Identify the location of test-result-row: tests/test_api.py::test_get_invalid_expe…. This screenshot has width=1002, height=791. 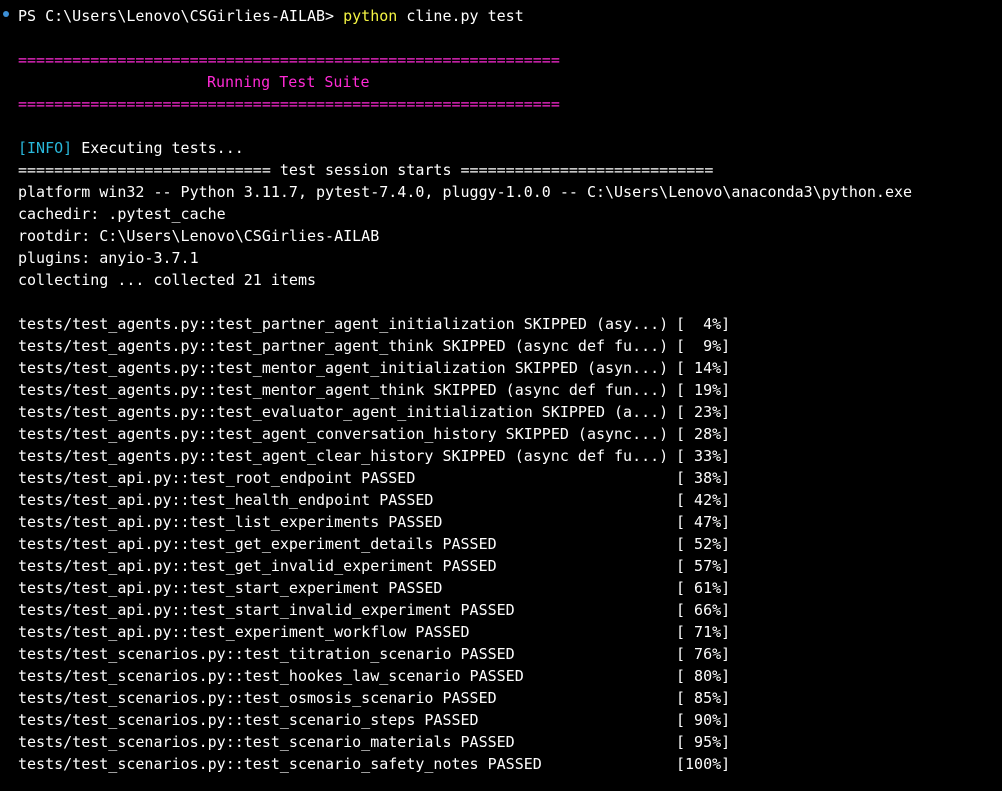
(374, 566).